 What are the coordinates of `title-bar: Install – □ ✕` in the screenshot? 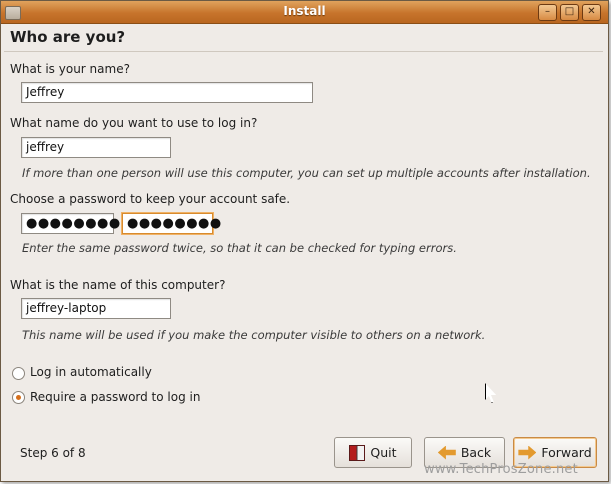 It's located at (304, 12).